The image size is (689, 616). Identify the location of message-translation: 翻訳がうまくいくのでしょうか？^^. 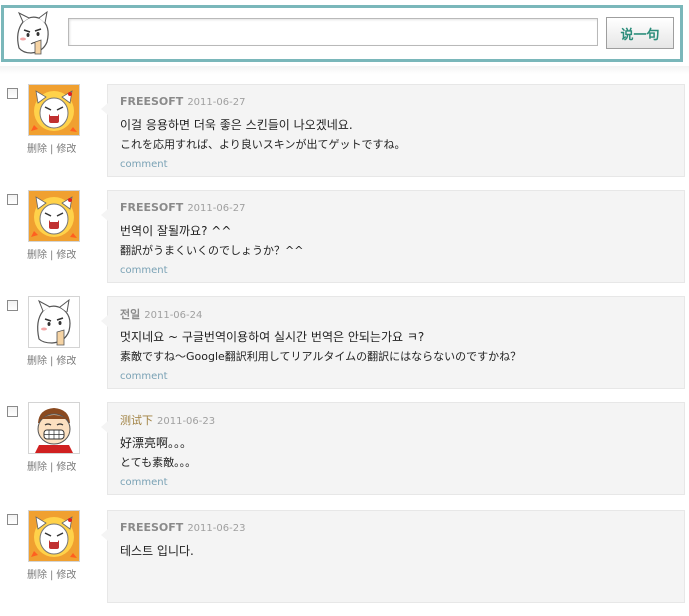
(212, 250).